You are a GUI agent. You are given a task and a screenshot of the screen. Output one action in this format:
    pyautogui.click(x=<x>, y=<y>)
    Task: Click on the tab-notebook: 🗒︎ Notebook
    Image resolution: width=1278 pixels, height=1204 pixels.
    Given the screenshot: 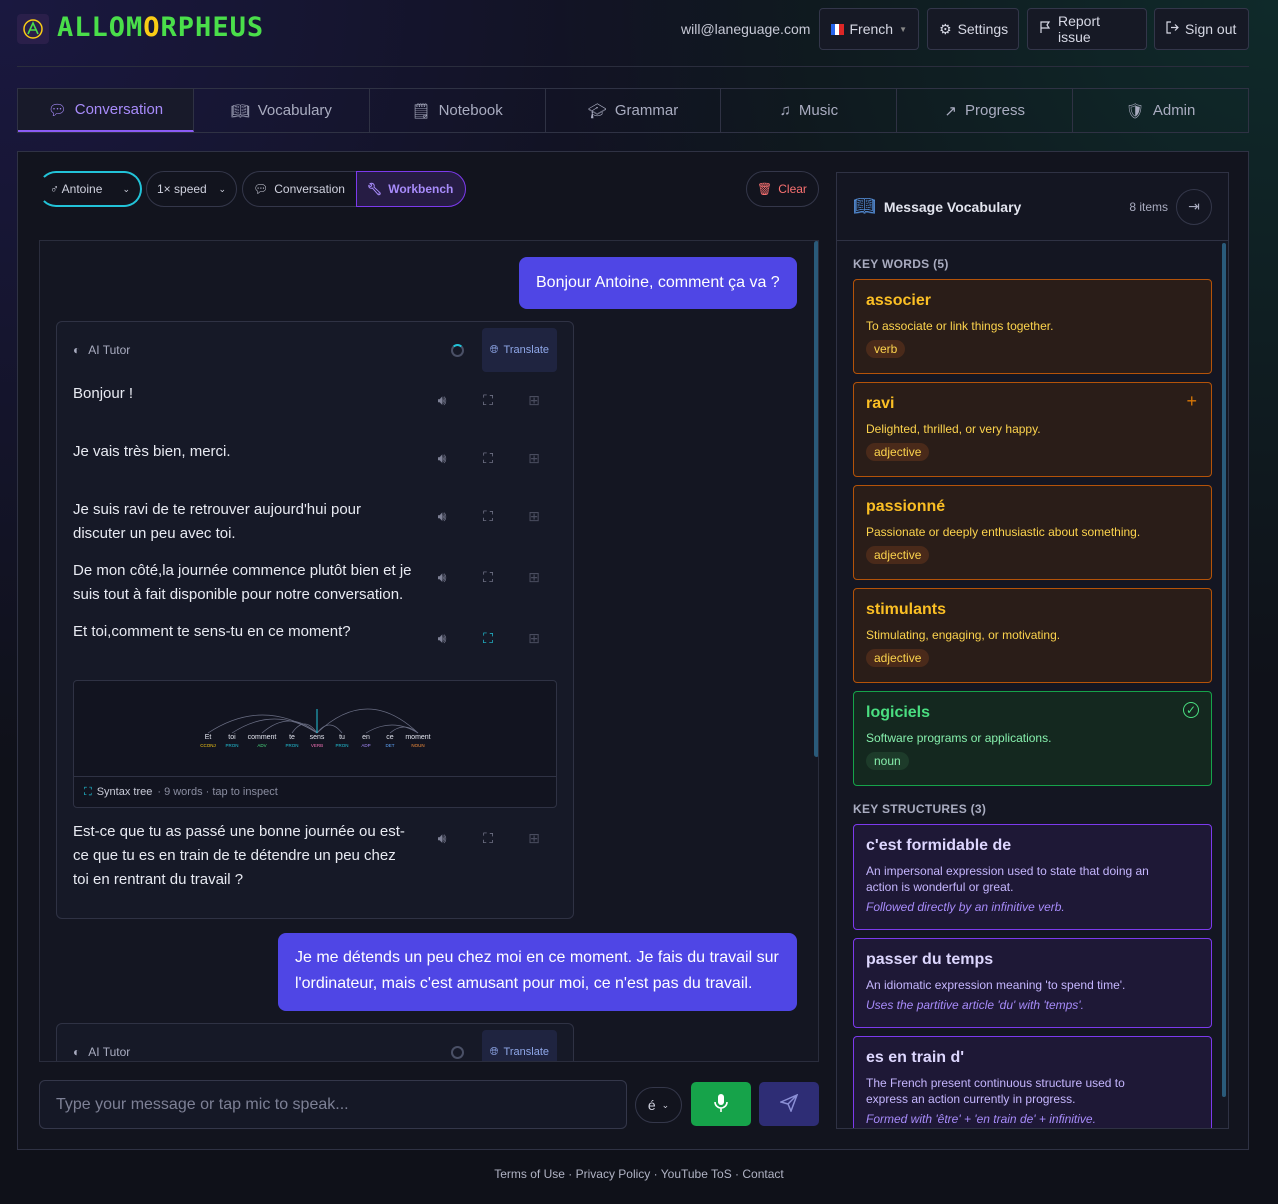 What is the action you would take?
    pyautogui.click(x=458, y=110)
    